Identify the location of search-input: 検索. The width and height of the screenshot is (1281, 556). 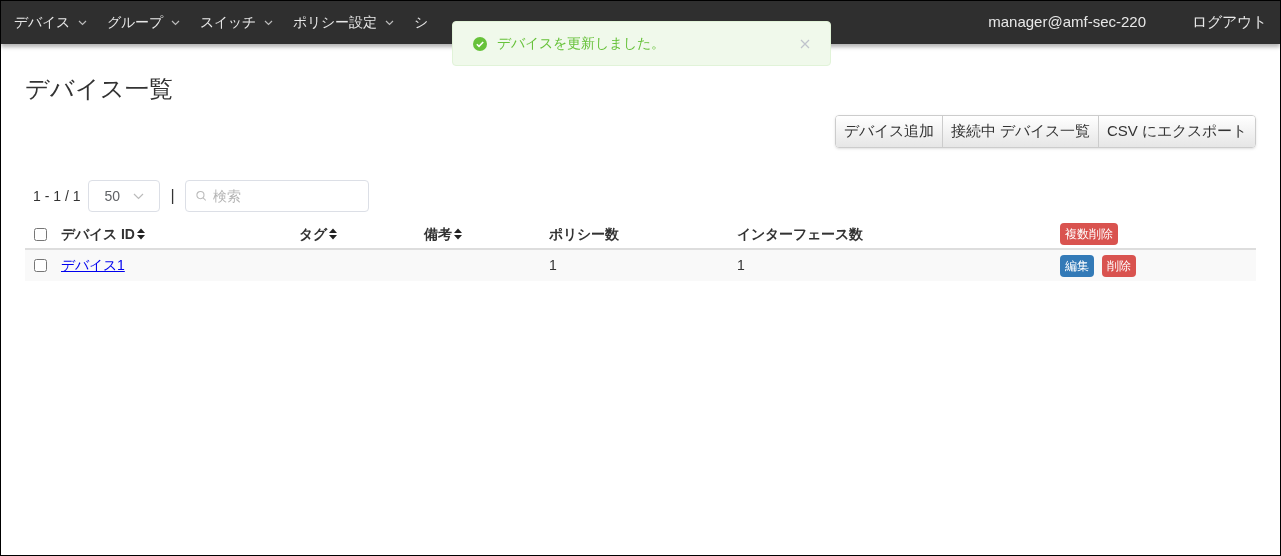
(285, 196).